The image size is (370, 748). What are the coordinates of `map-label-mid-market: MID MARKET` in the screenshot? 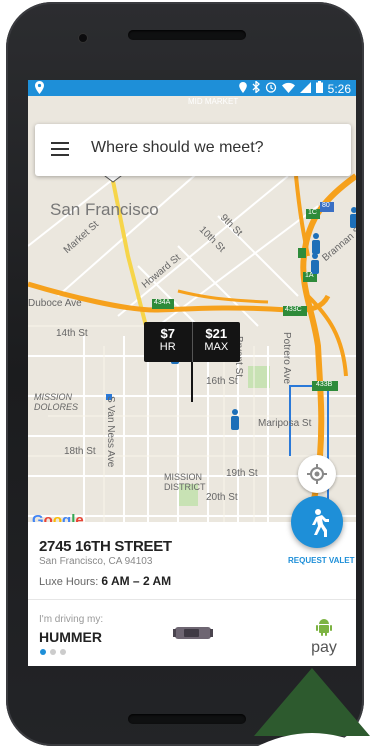 It's located at (213, 101).